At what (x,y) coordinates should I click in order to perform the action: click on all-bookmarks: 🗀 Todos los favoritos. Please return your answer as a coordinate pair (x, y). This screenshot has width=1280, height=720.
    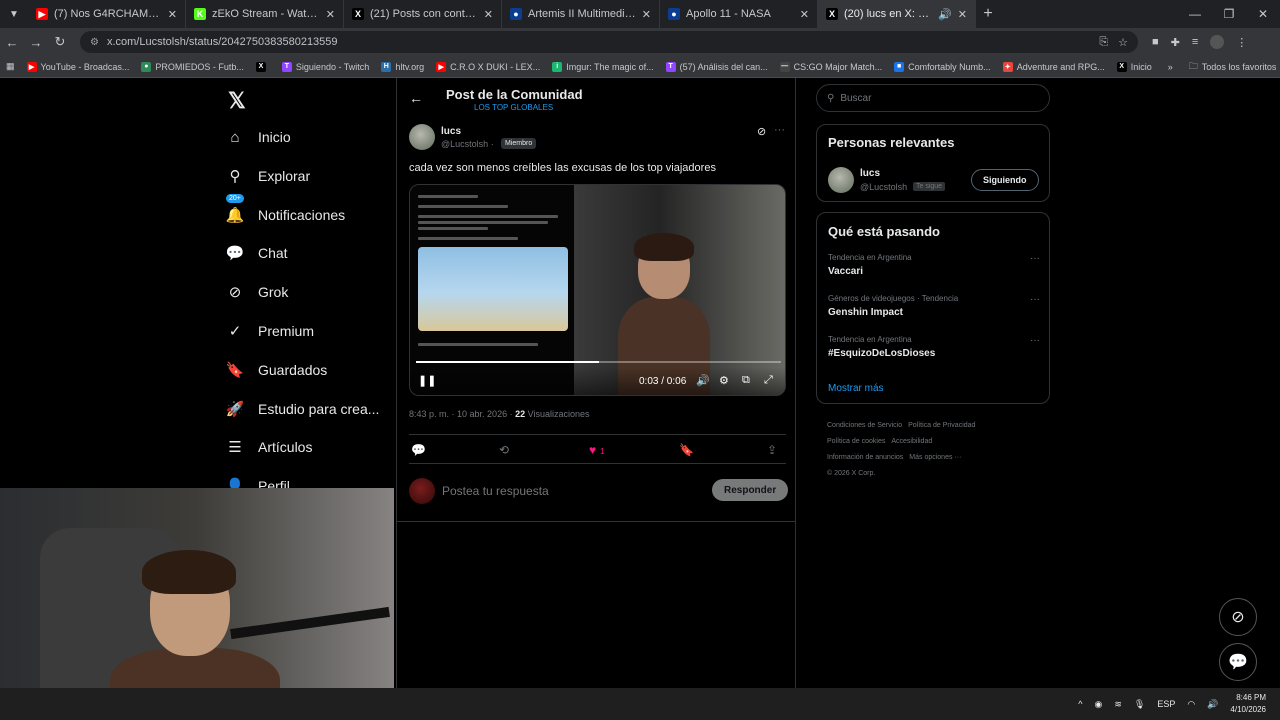
    Looking at the image, I should click on (1231, 67).